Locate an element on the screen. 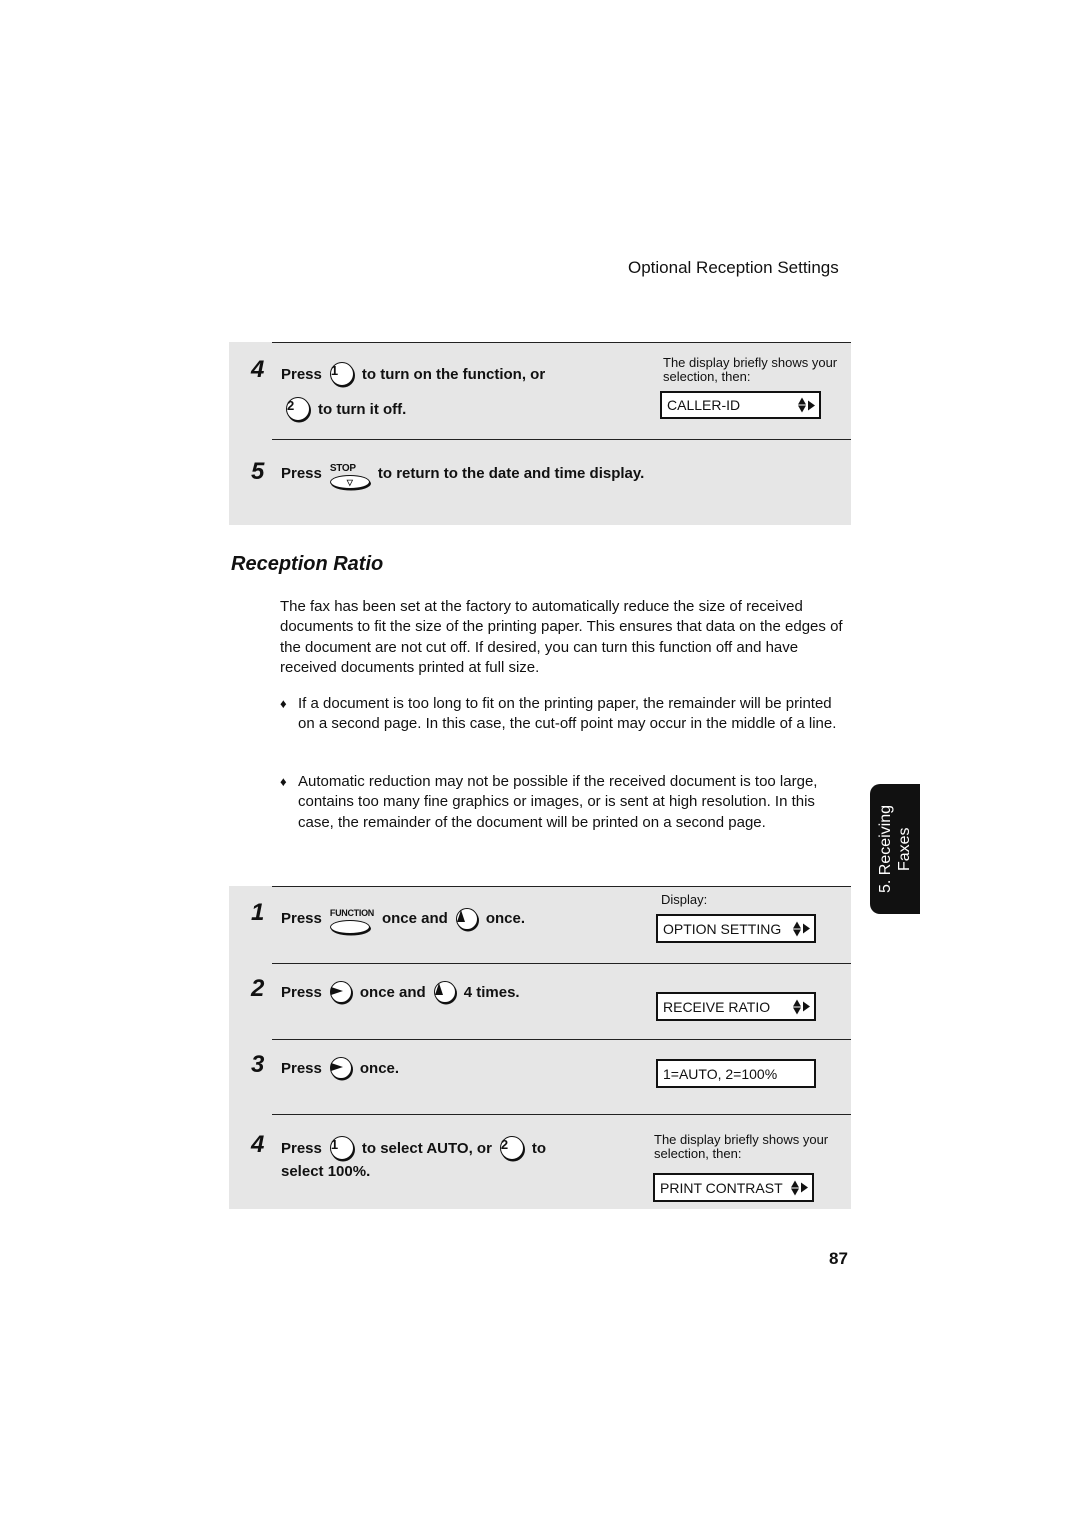 This screenshot has width=1080, height=1528. lcd-display: 1=AUTO, 2=100% is located at coordinates (736, 1073).